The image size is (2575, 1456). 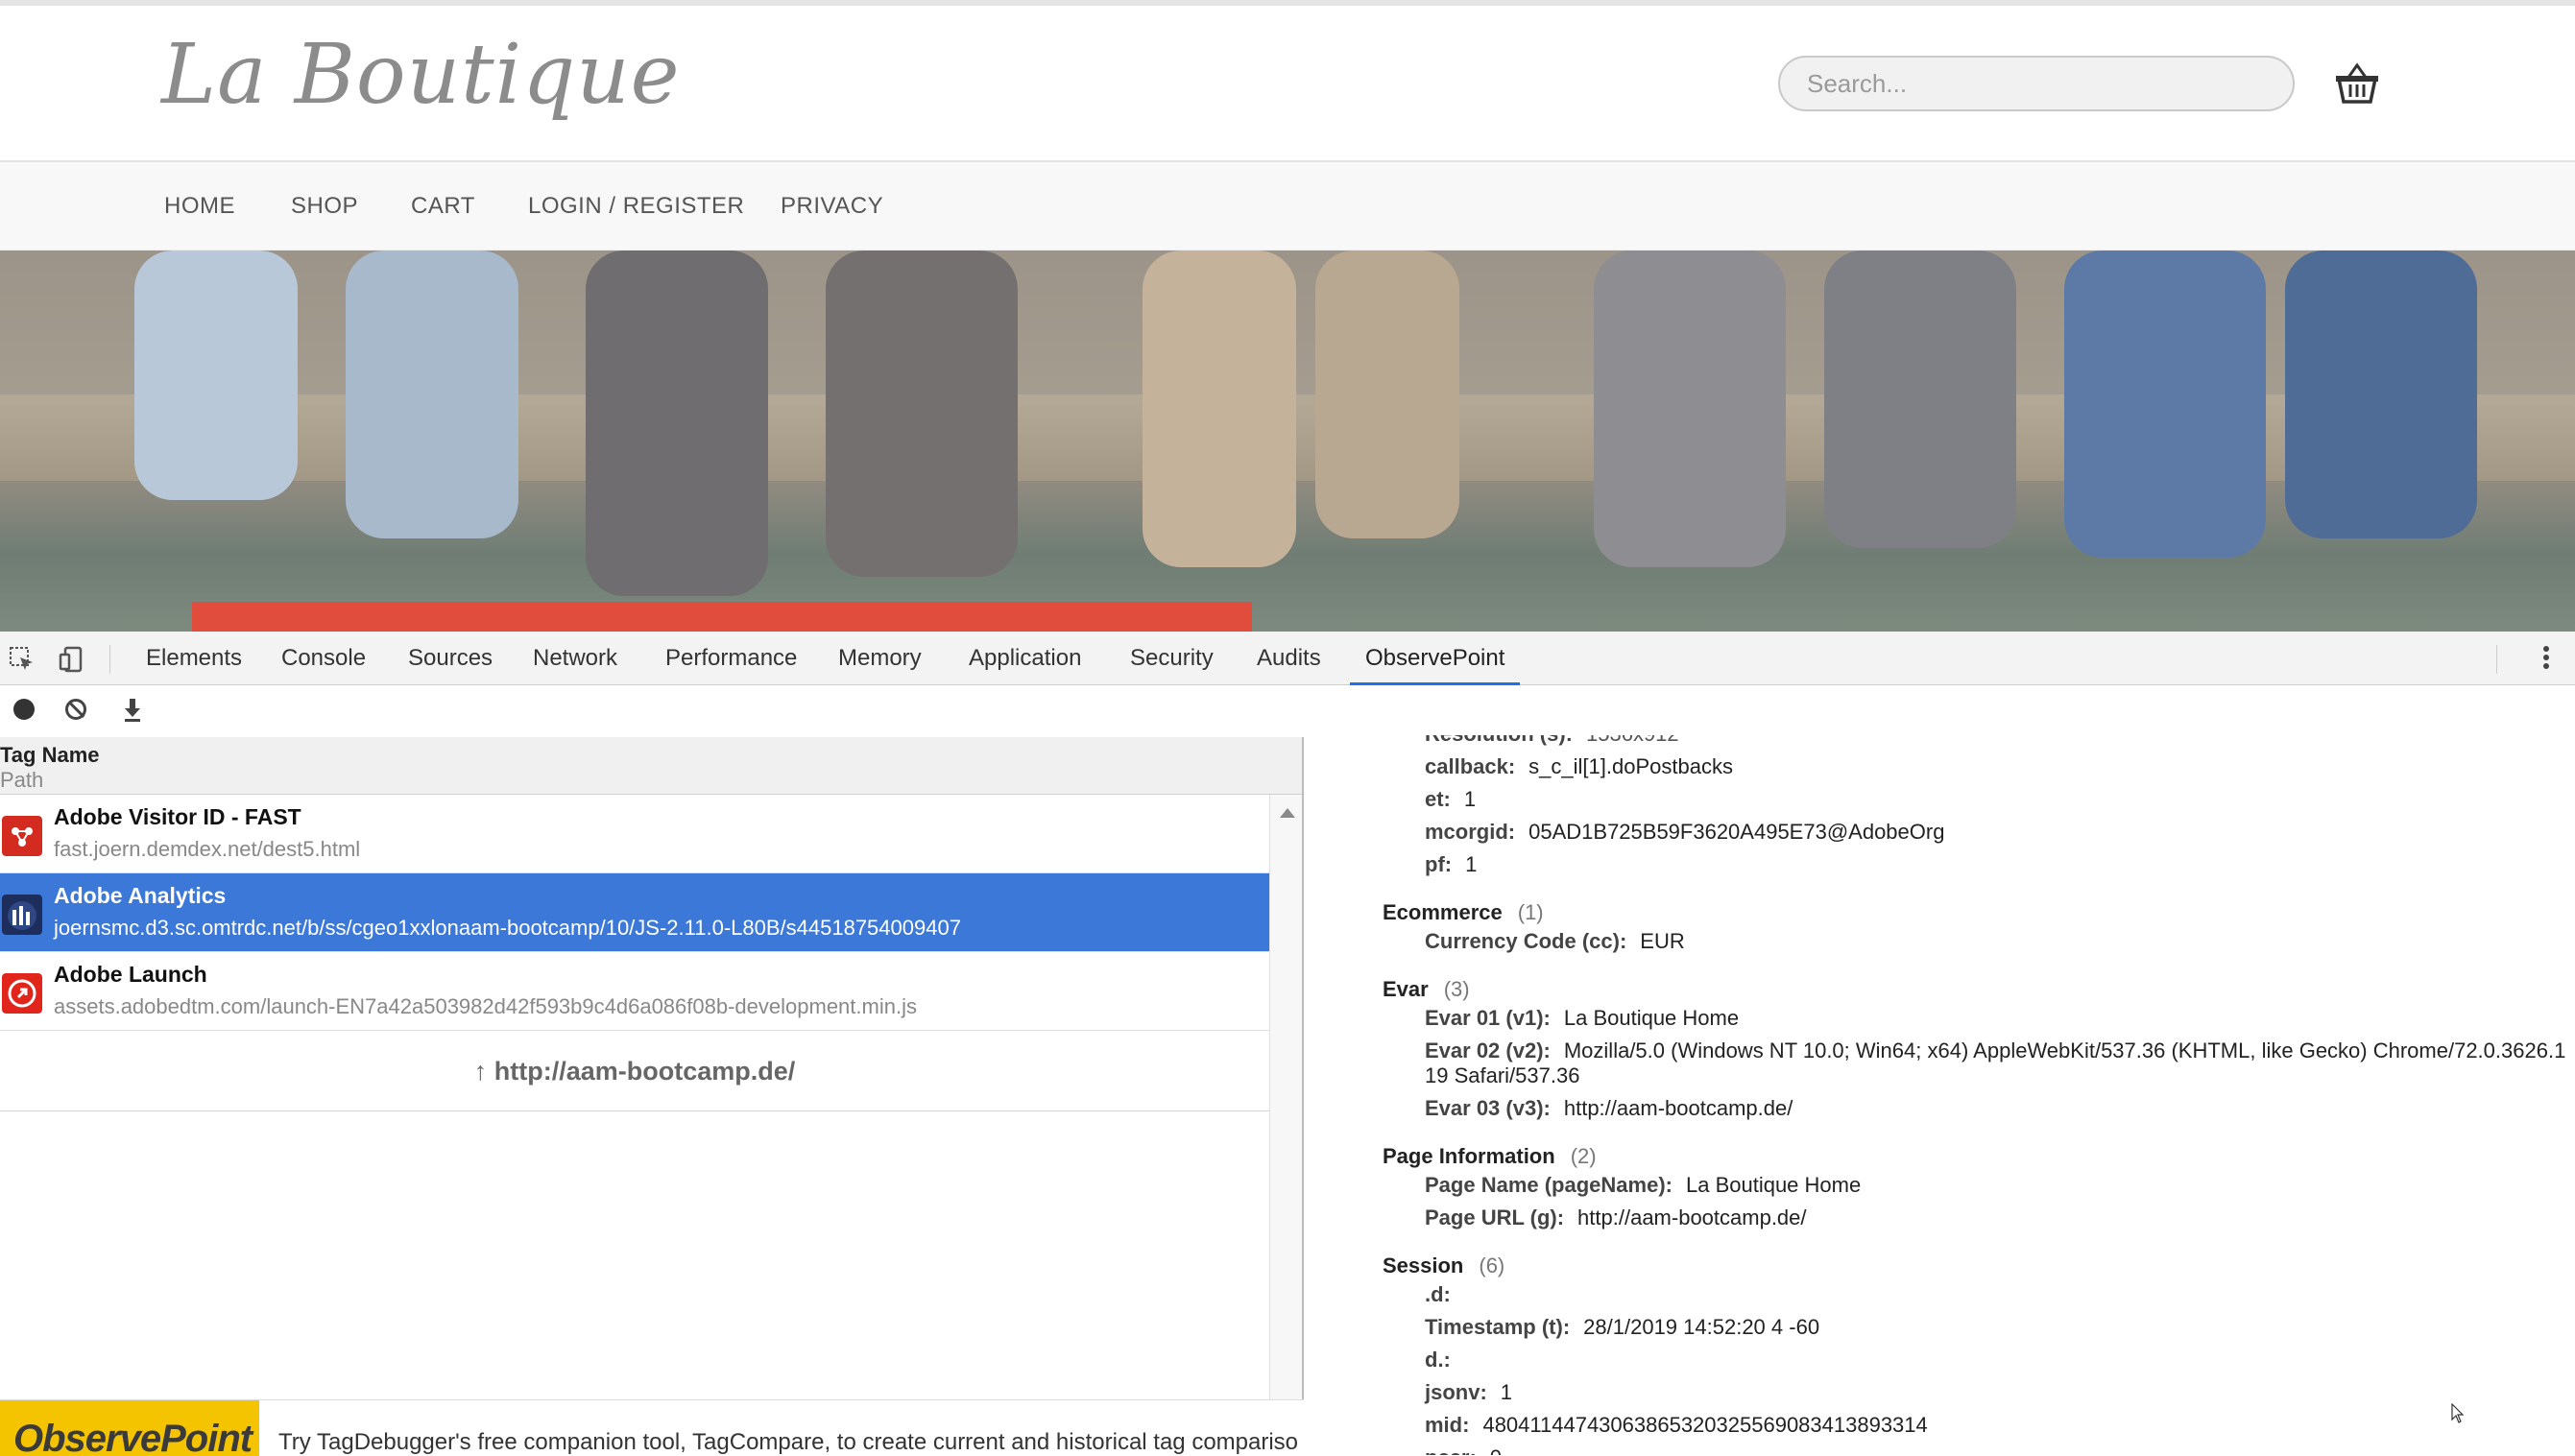 What do you see at coordinates (421, 75) in the screenshot?
I see `site-logo: La Boutique` at bounding box center [421, 75].